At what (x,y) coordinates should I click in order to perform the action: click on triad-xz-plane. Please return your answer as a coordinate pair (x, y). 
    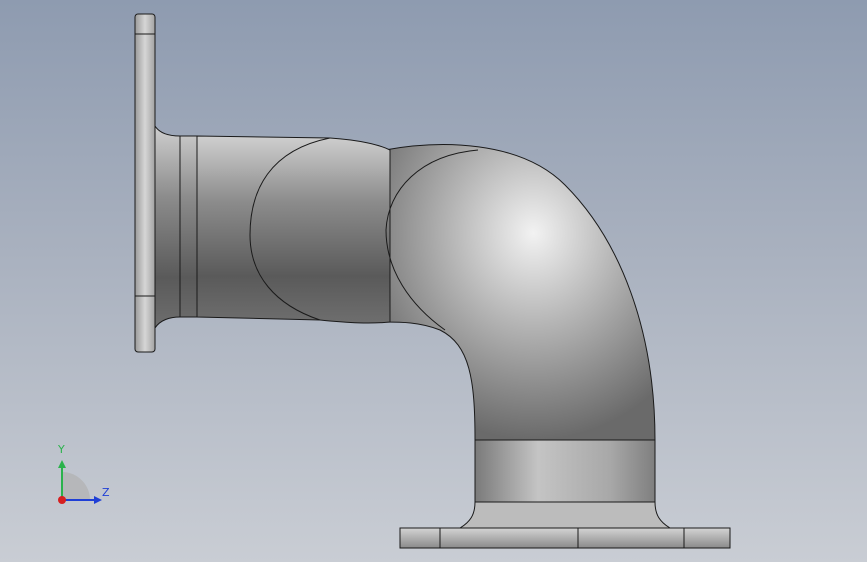
    Looking at the image, I should click on (76, 486).